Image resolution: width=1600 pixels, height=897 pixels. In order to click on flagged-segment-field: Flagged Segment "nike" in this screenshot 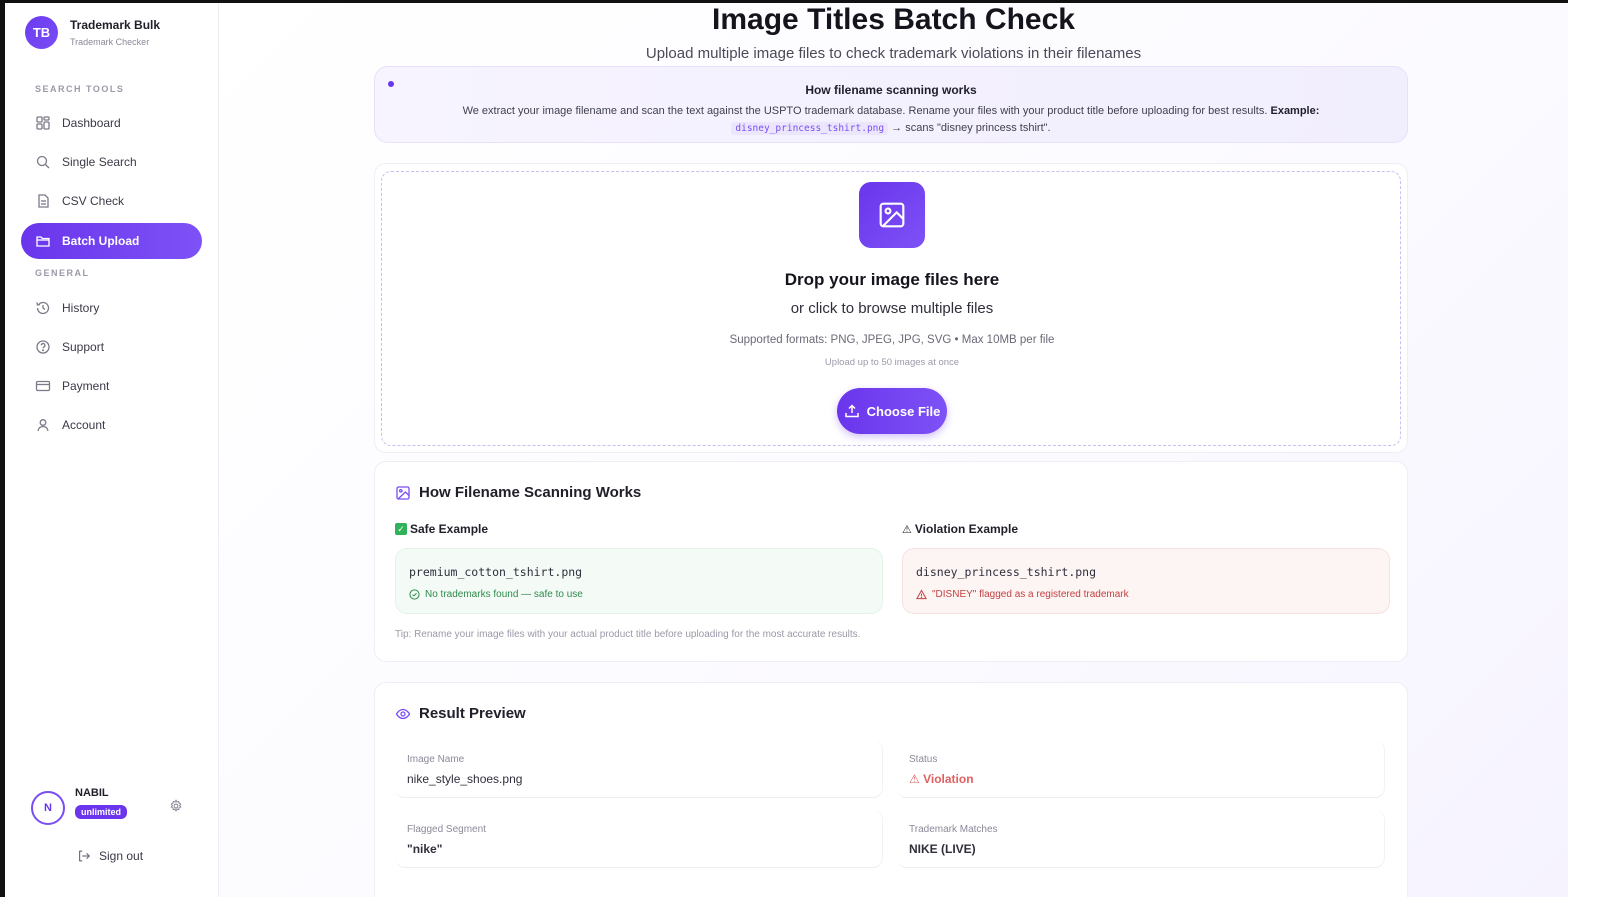, I will do `click(639, 839)`.